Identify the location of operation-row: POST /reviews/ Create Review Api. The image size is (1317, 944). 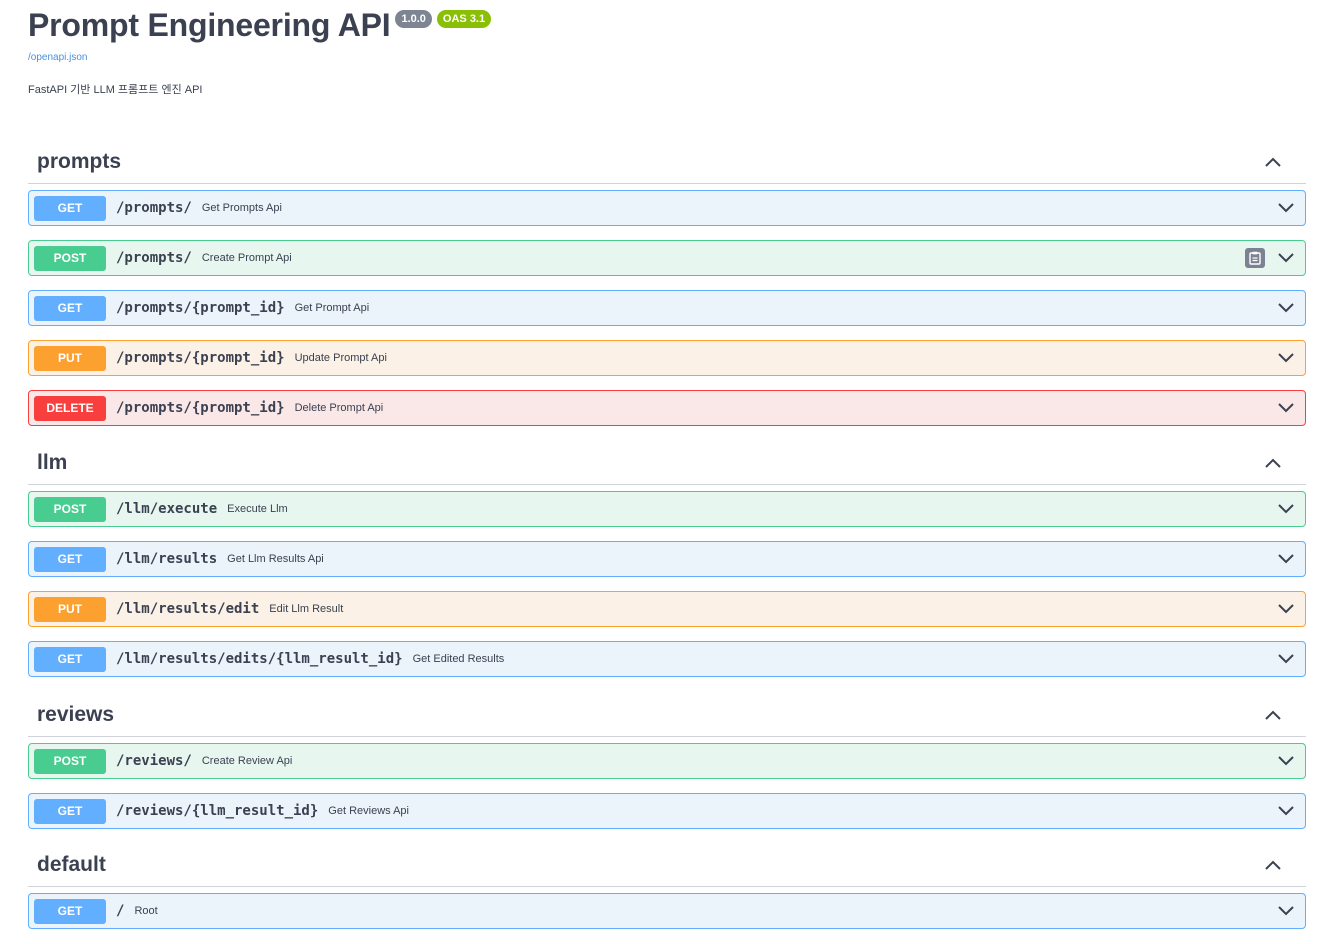
(667, 761).